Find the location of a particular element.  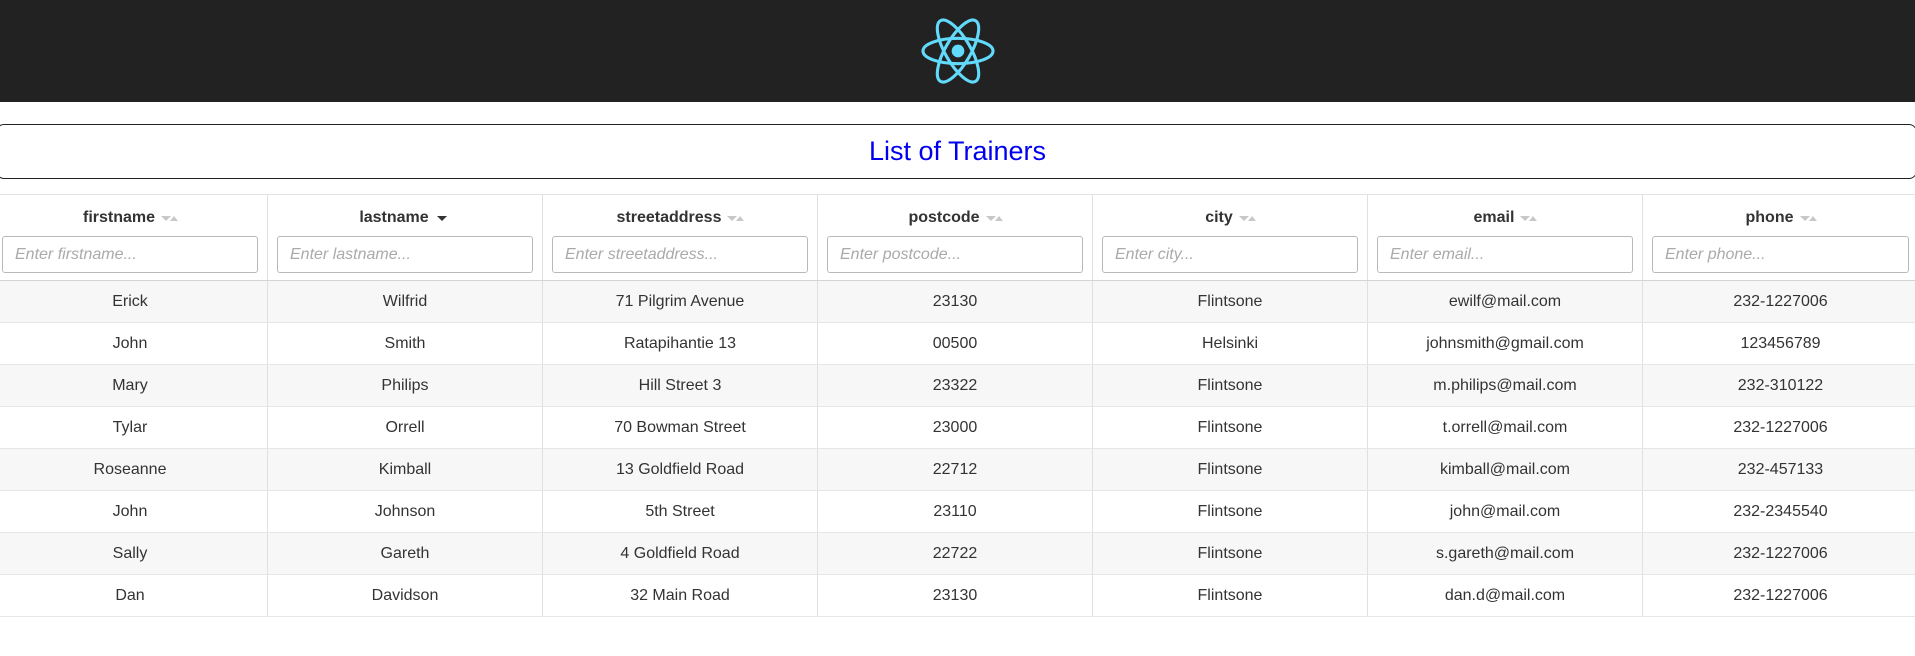

column-label: lastname is located at coordinates (394, 217).